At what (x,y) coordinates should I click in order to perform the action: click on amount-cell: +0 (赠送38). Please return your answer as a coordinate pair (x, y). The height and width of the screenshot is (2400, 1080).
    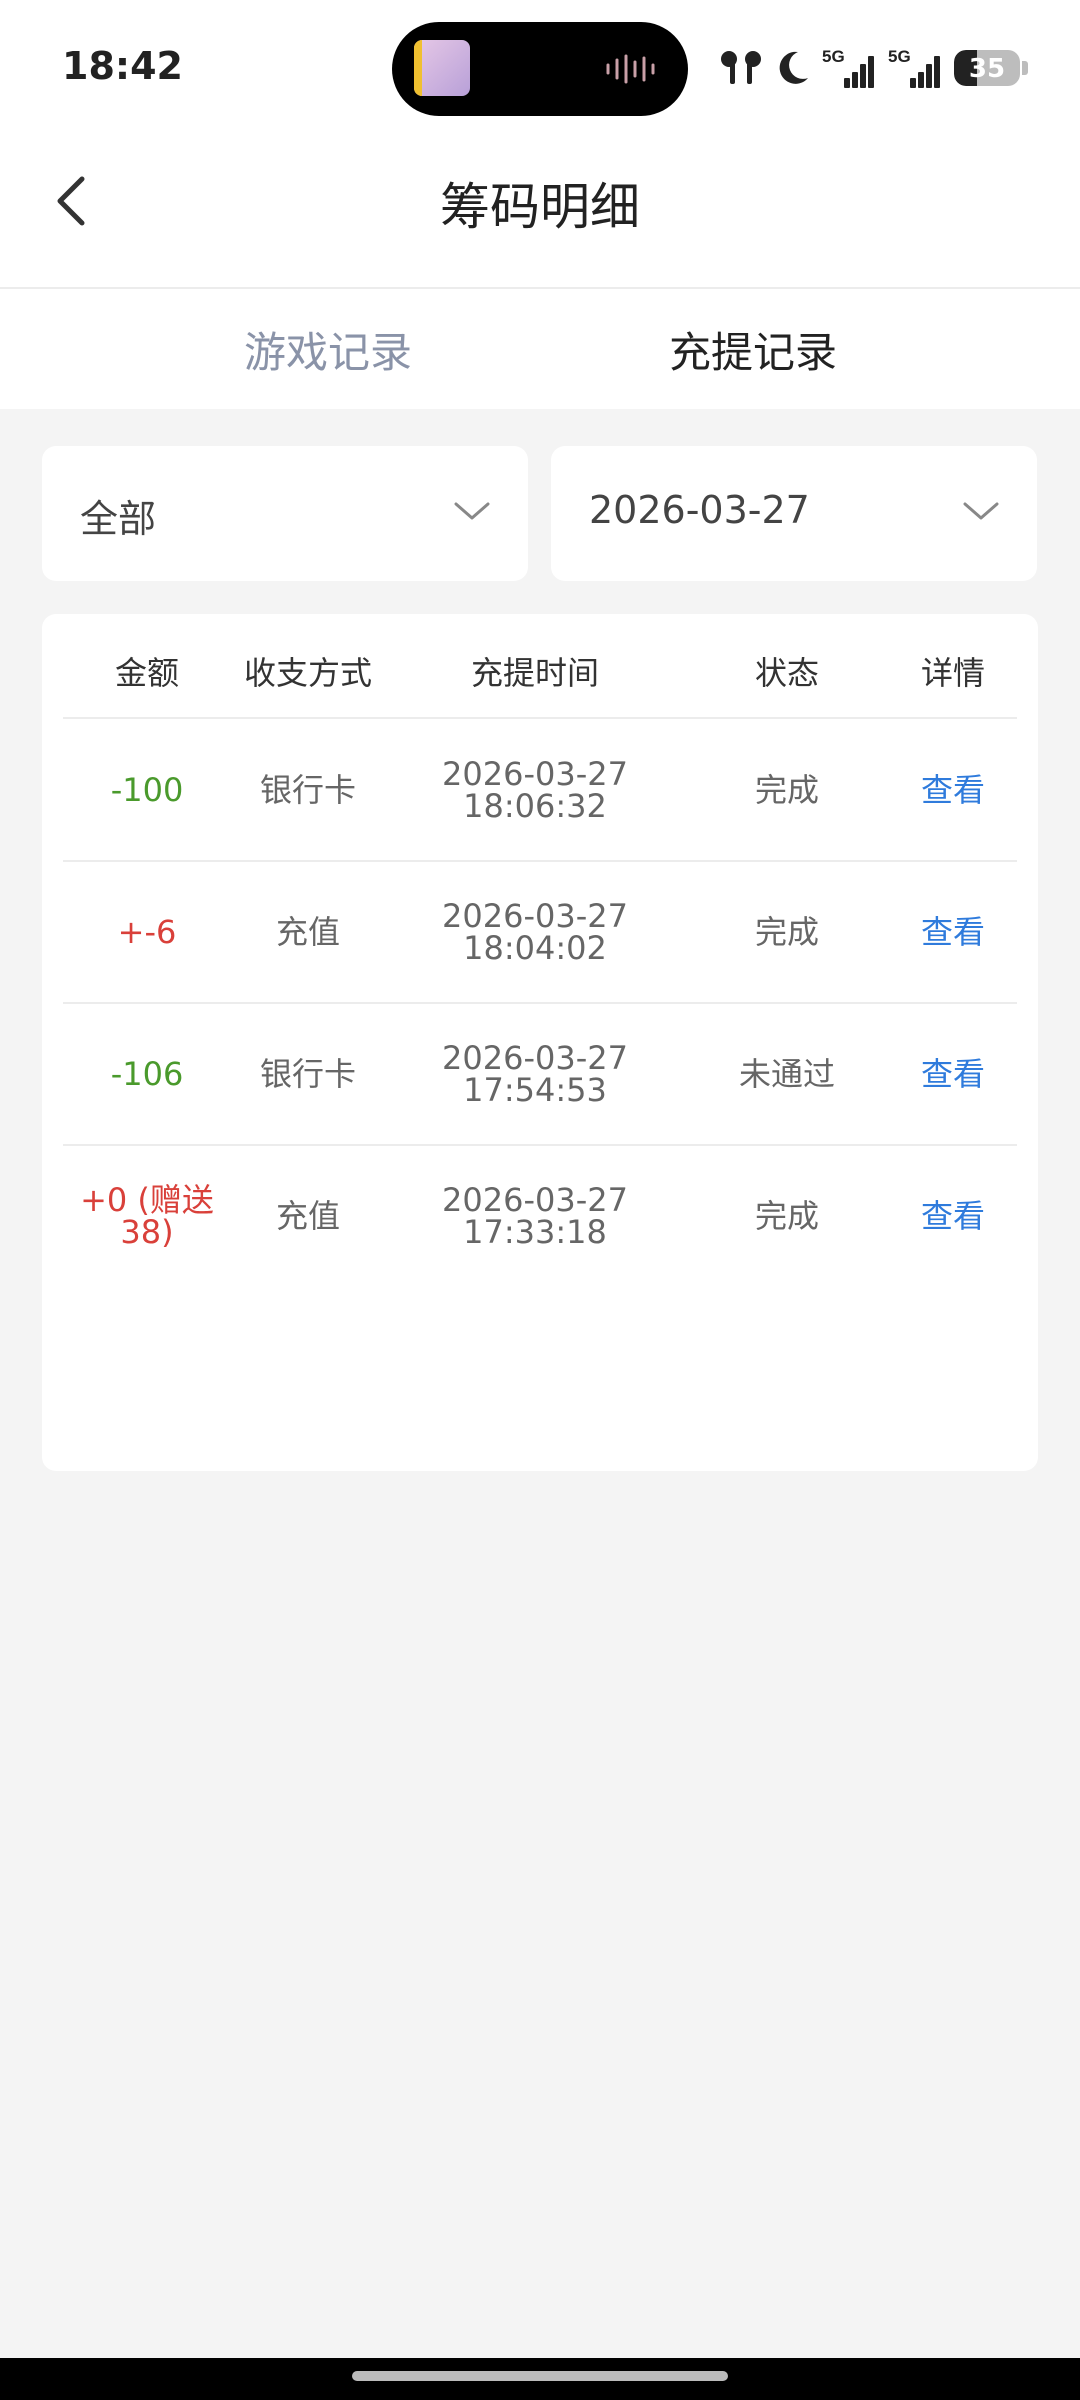
    Looking at the image, I should click on (147, 1215).